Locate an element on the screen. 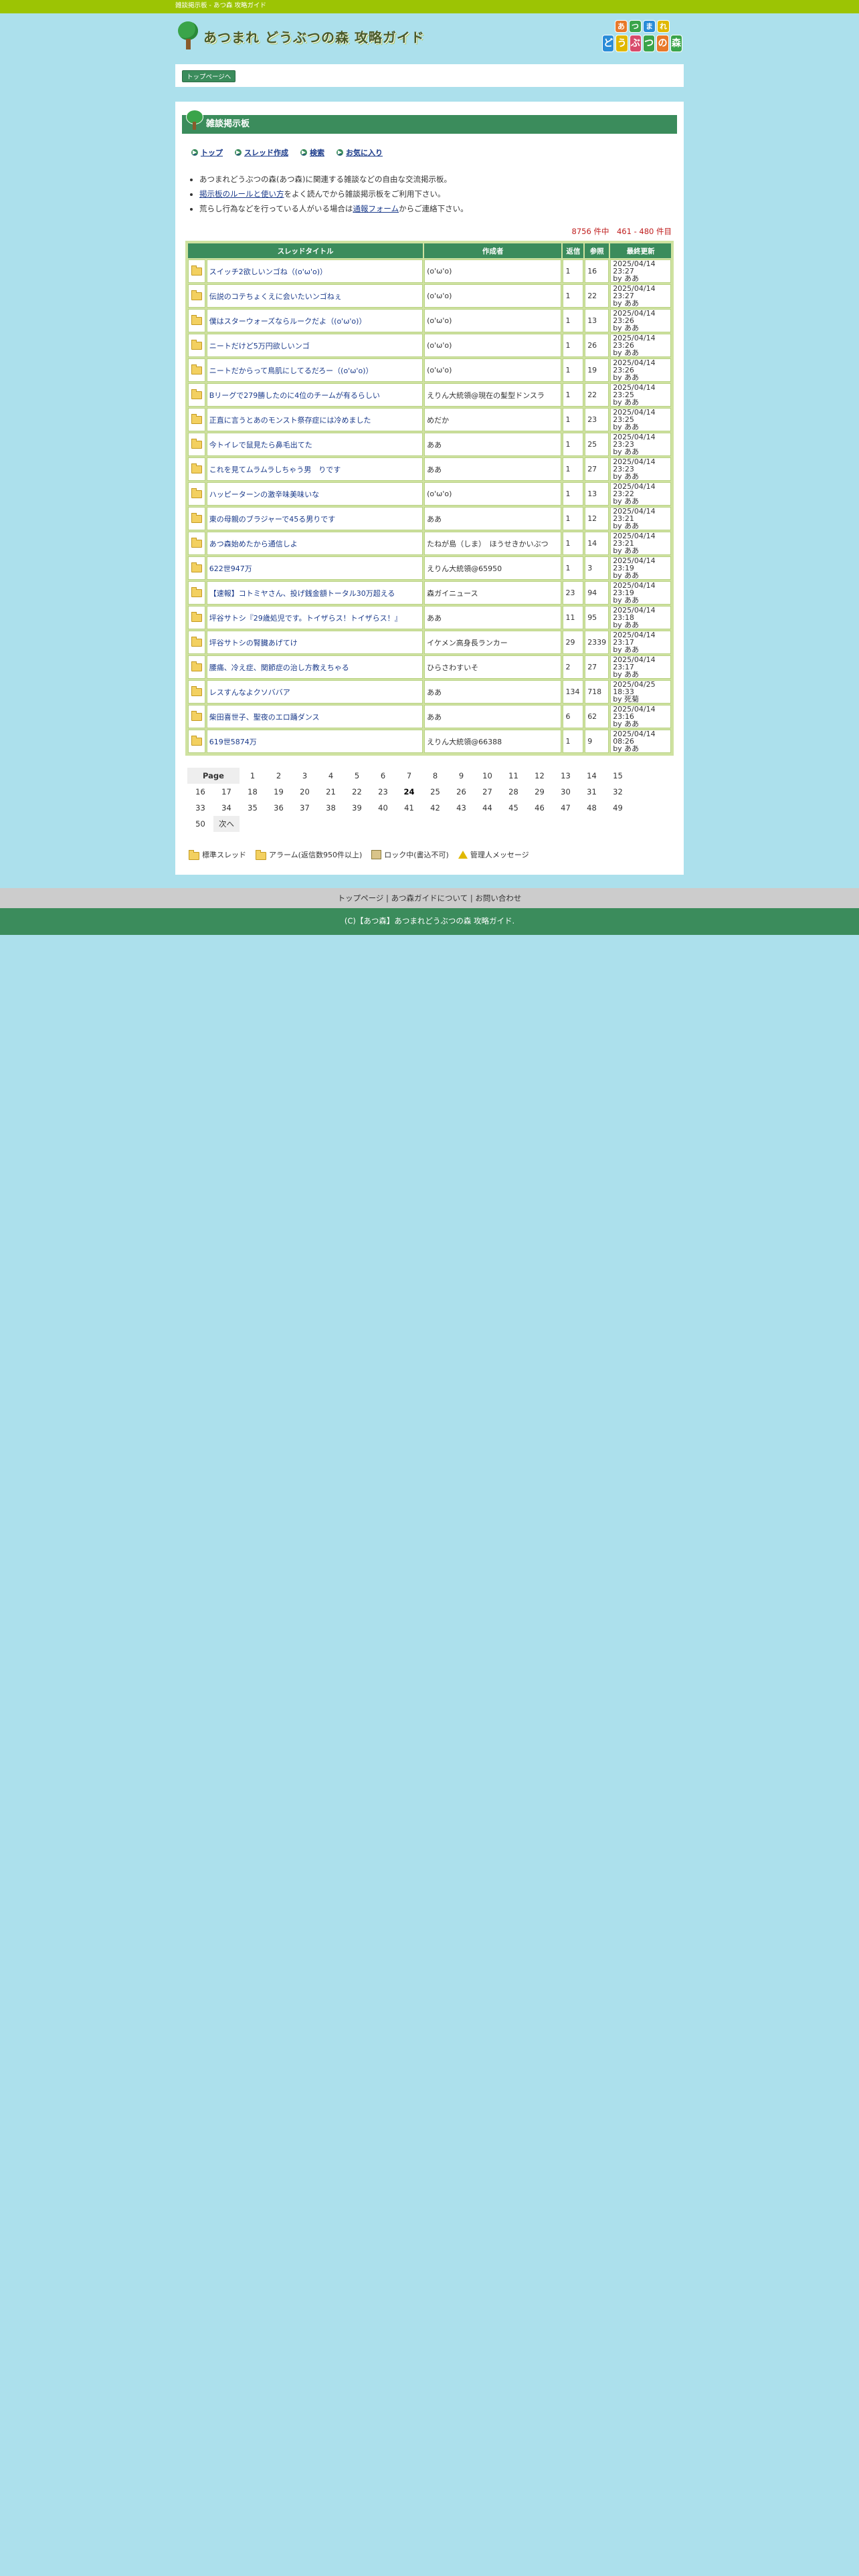  page-link: 4 is located at coordinates (331, 776).